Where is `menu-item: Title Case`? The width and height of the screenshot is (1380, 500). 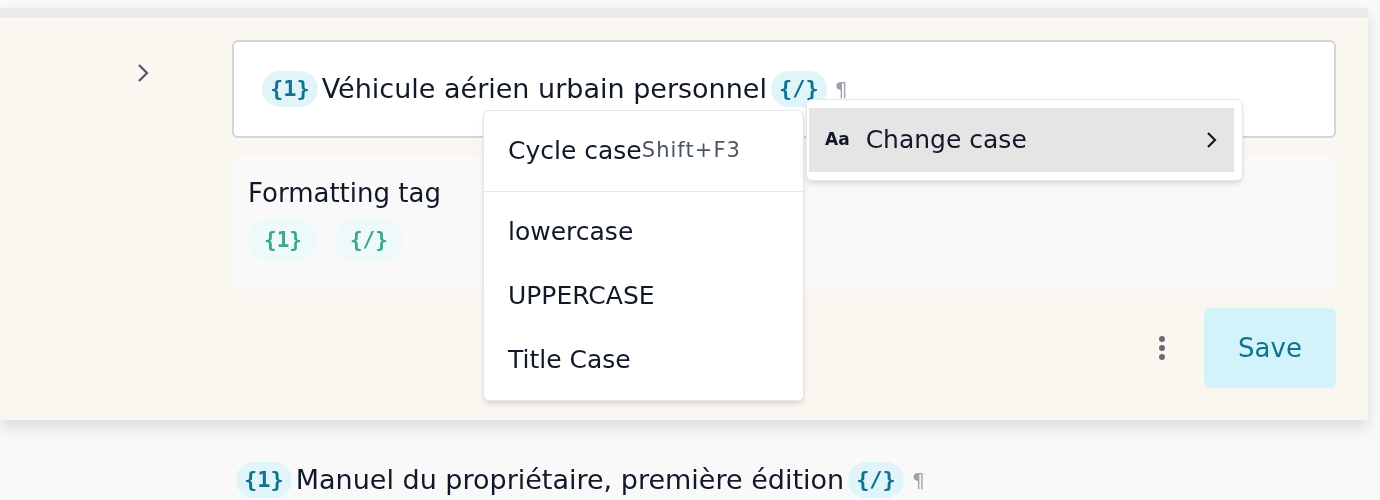 menu-item: Title Case is located at coordinates (643, 360).